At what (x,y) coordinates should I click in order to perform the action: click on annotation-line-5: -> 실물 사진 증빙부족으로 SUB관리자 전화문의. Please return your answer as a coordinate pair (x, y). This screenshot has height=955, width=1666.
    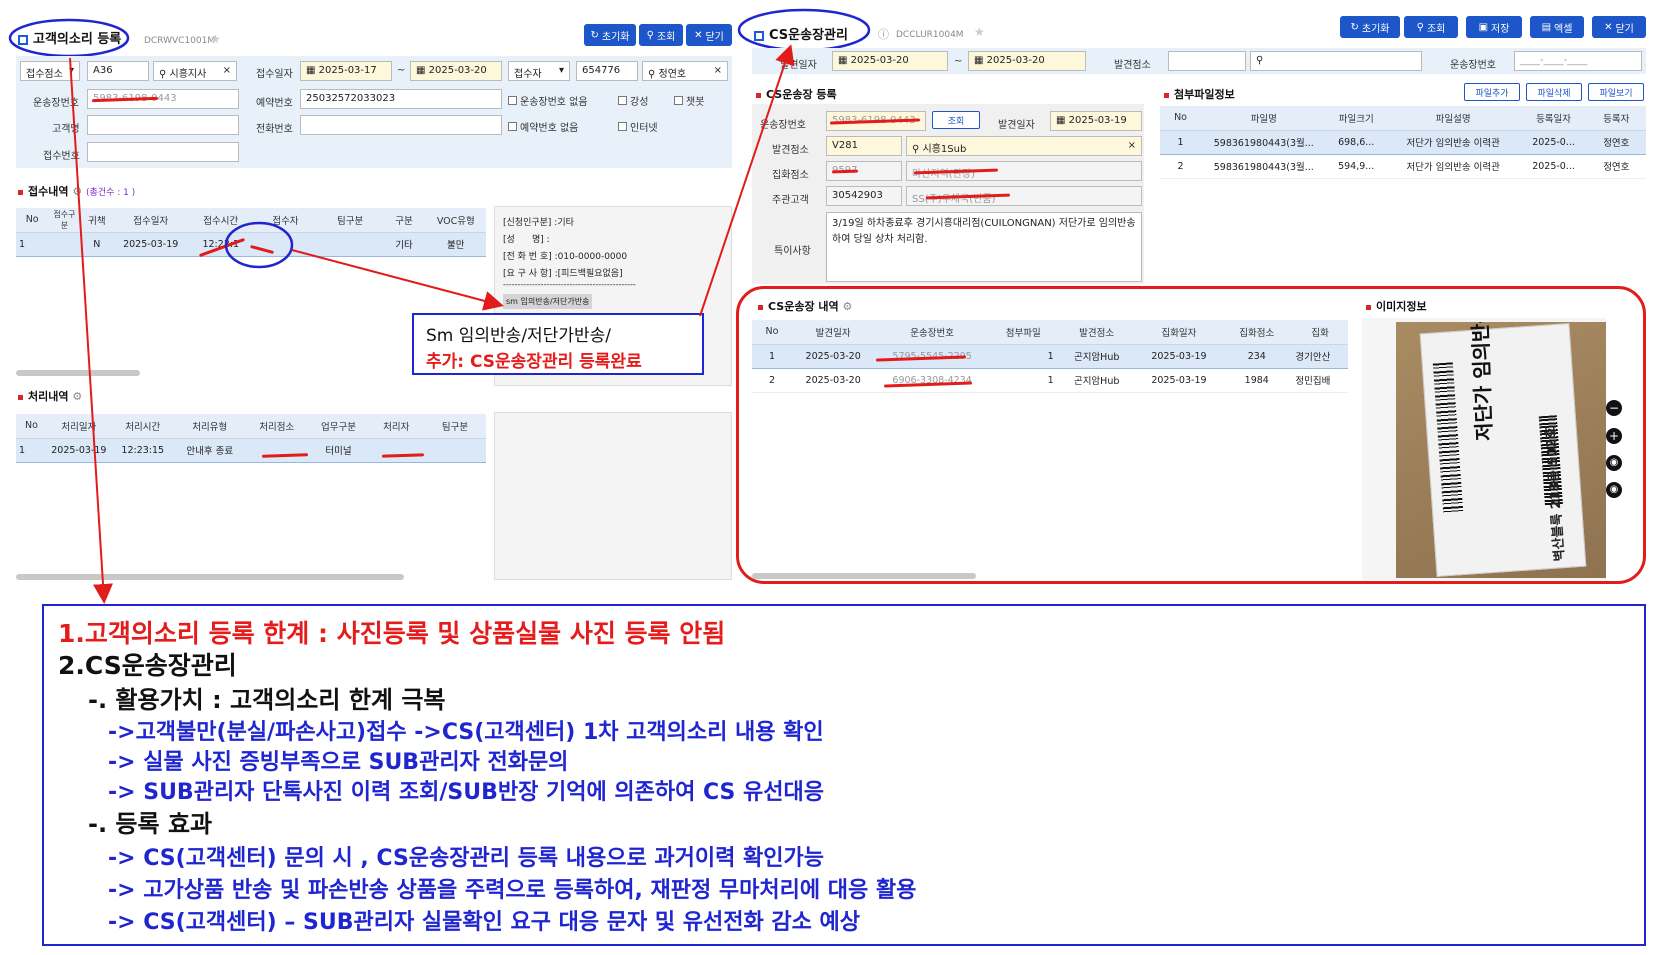
    Looking at the image, I should click on (338, 762).